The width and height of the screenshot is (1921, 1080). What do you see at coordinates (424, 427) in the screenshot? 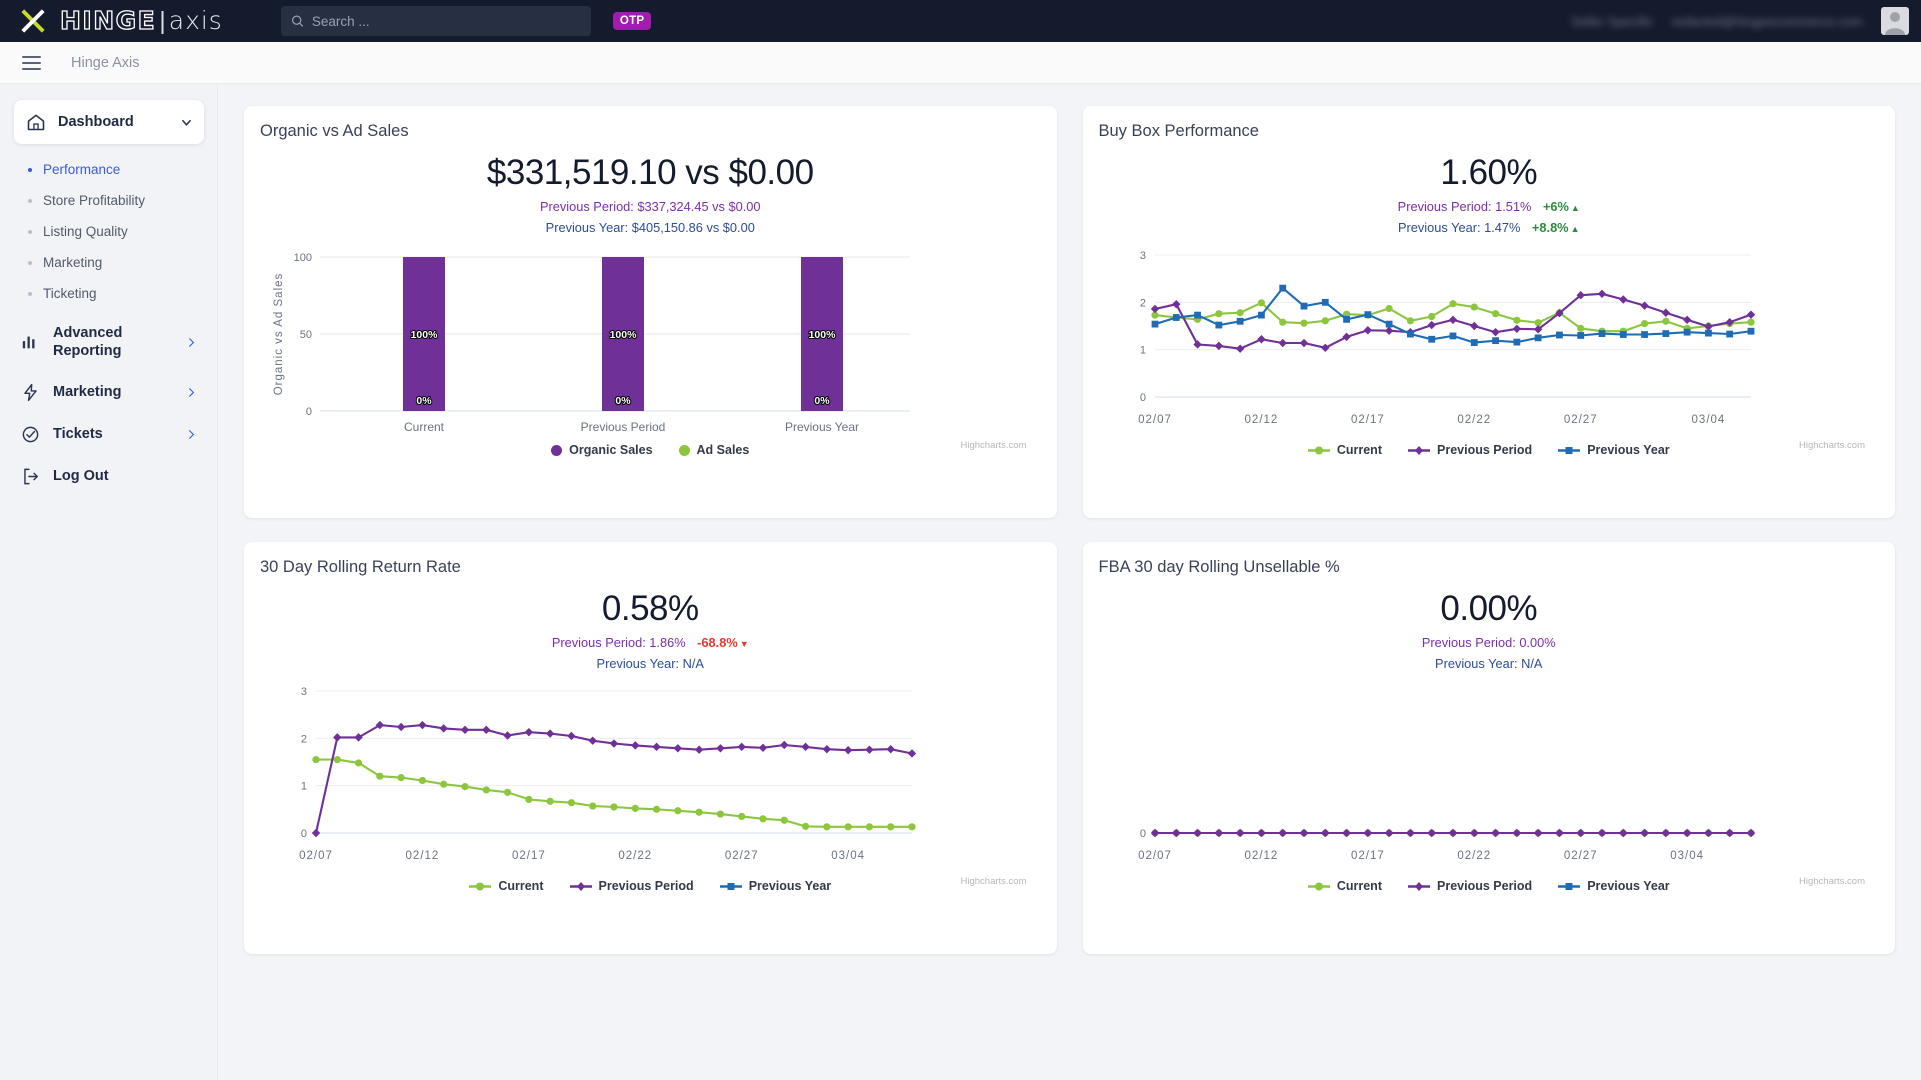
I see `svg-text: Current` at bounding box center [424, 427].